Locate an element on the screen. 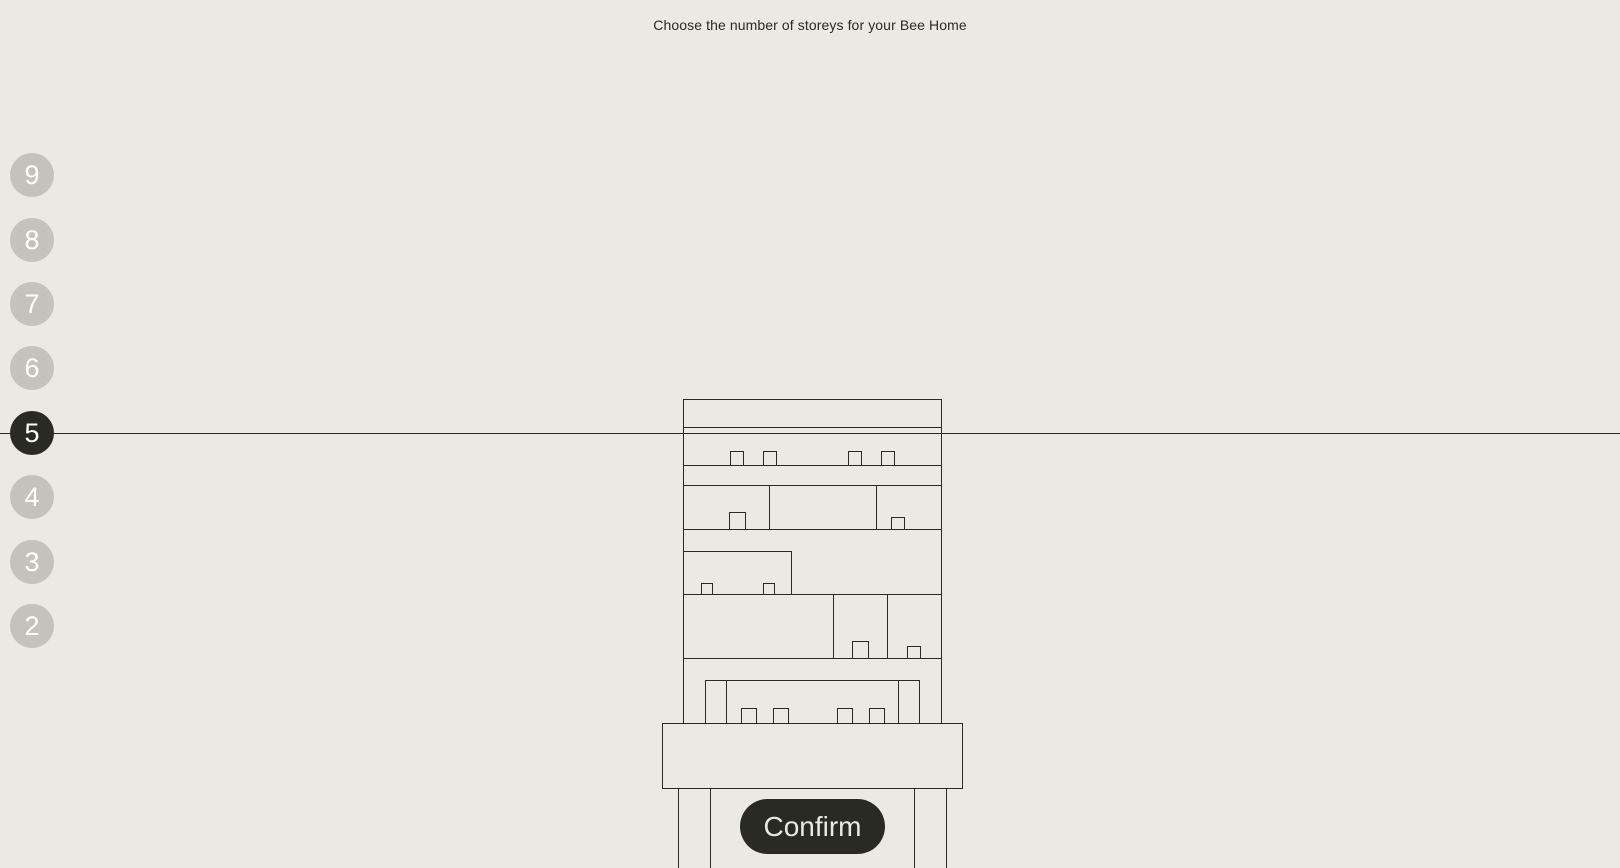 This screenshot has width=1620, height=868. storey-option-6: 6 is located at coordinates (32, 368).